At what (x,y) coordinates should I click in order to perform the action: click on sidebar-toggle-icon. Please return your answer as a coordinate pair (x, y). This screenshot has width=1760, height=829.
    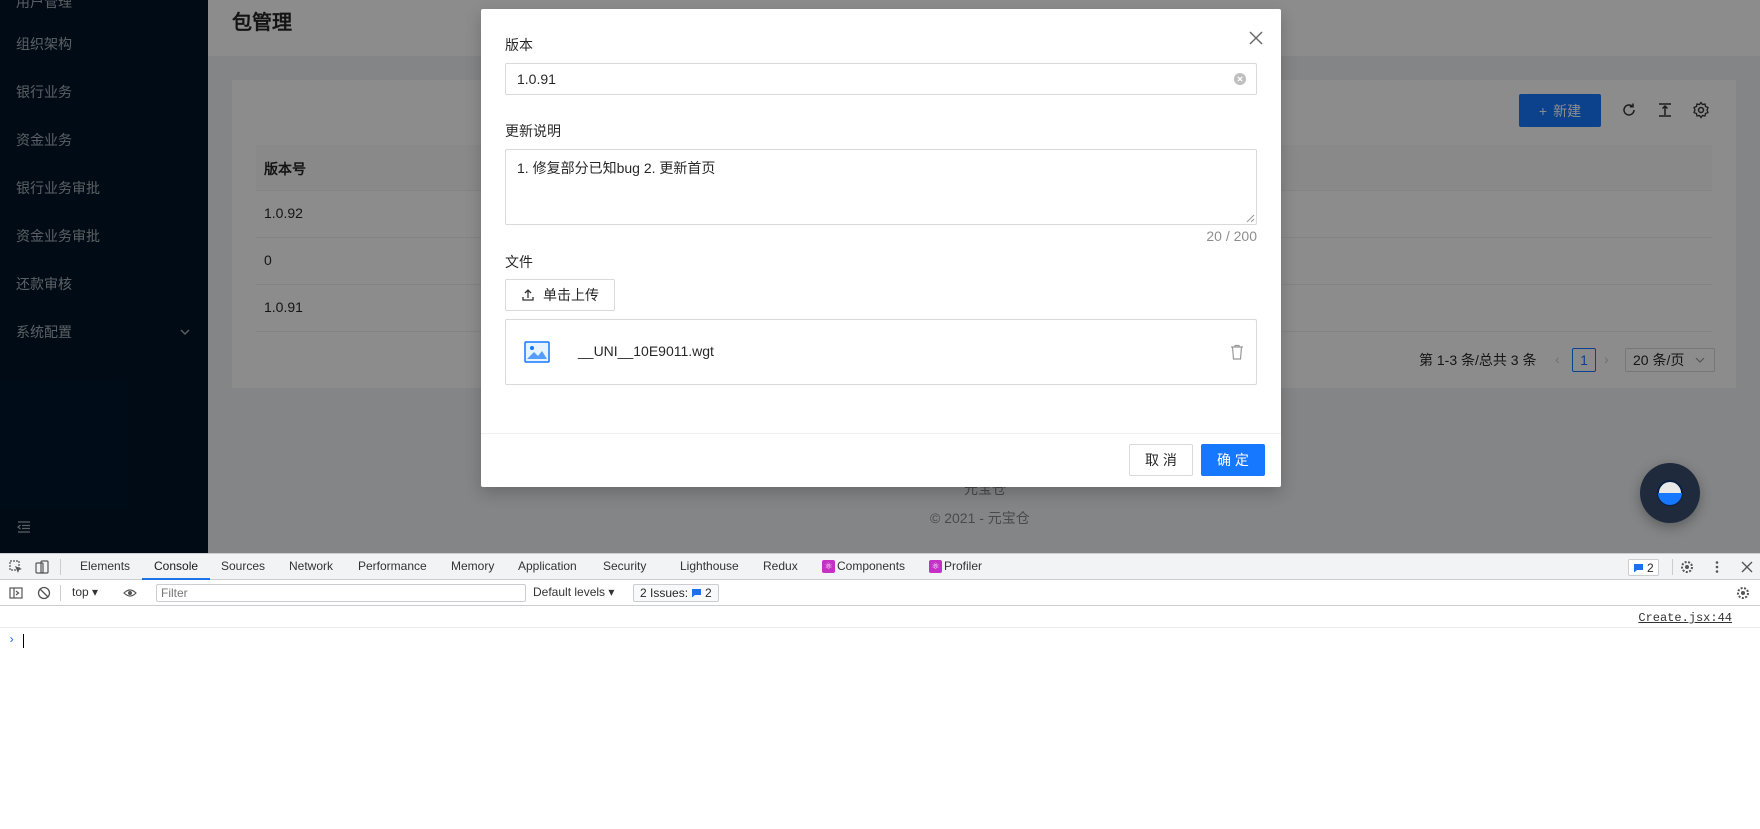
    Looking at the image, I should click on (16, 593).